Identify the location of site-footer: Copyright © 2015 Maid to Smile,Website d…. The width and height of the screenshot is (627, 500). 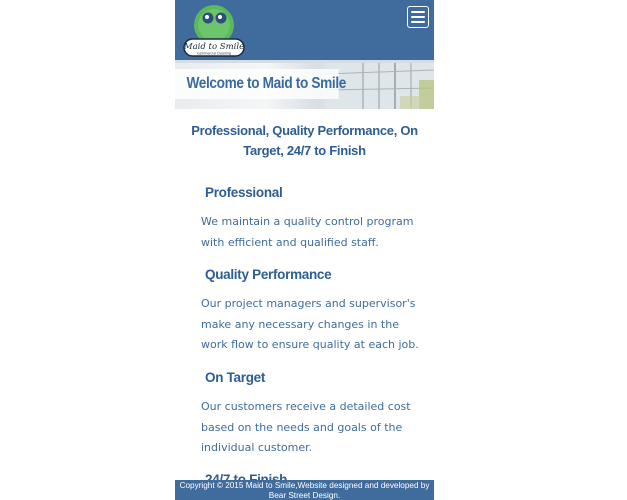
(304, 490).